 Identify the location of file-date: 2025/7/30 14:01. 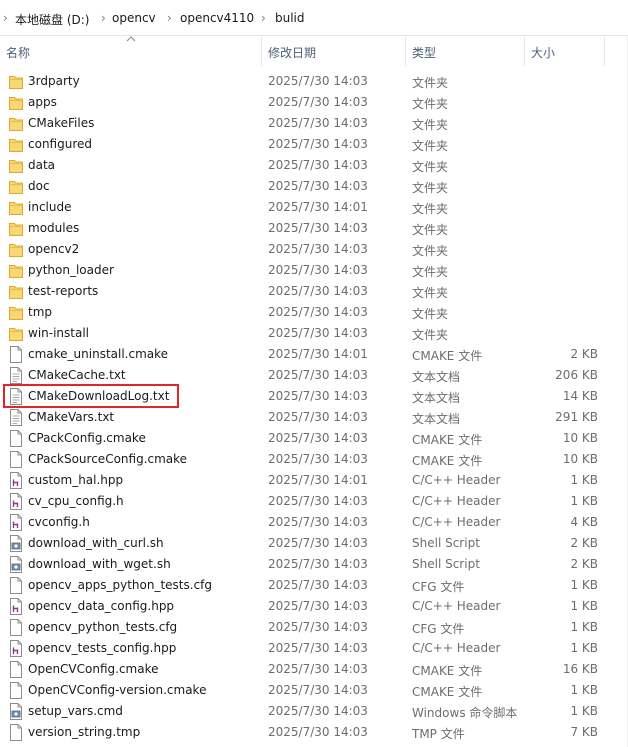
(318, 354).